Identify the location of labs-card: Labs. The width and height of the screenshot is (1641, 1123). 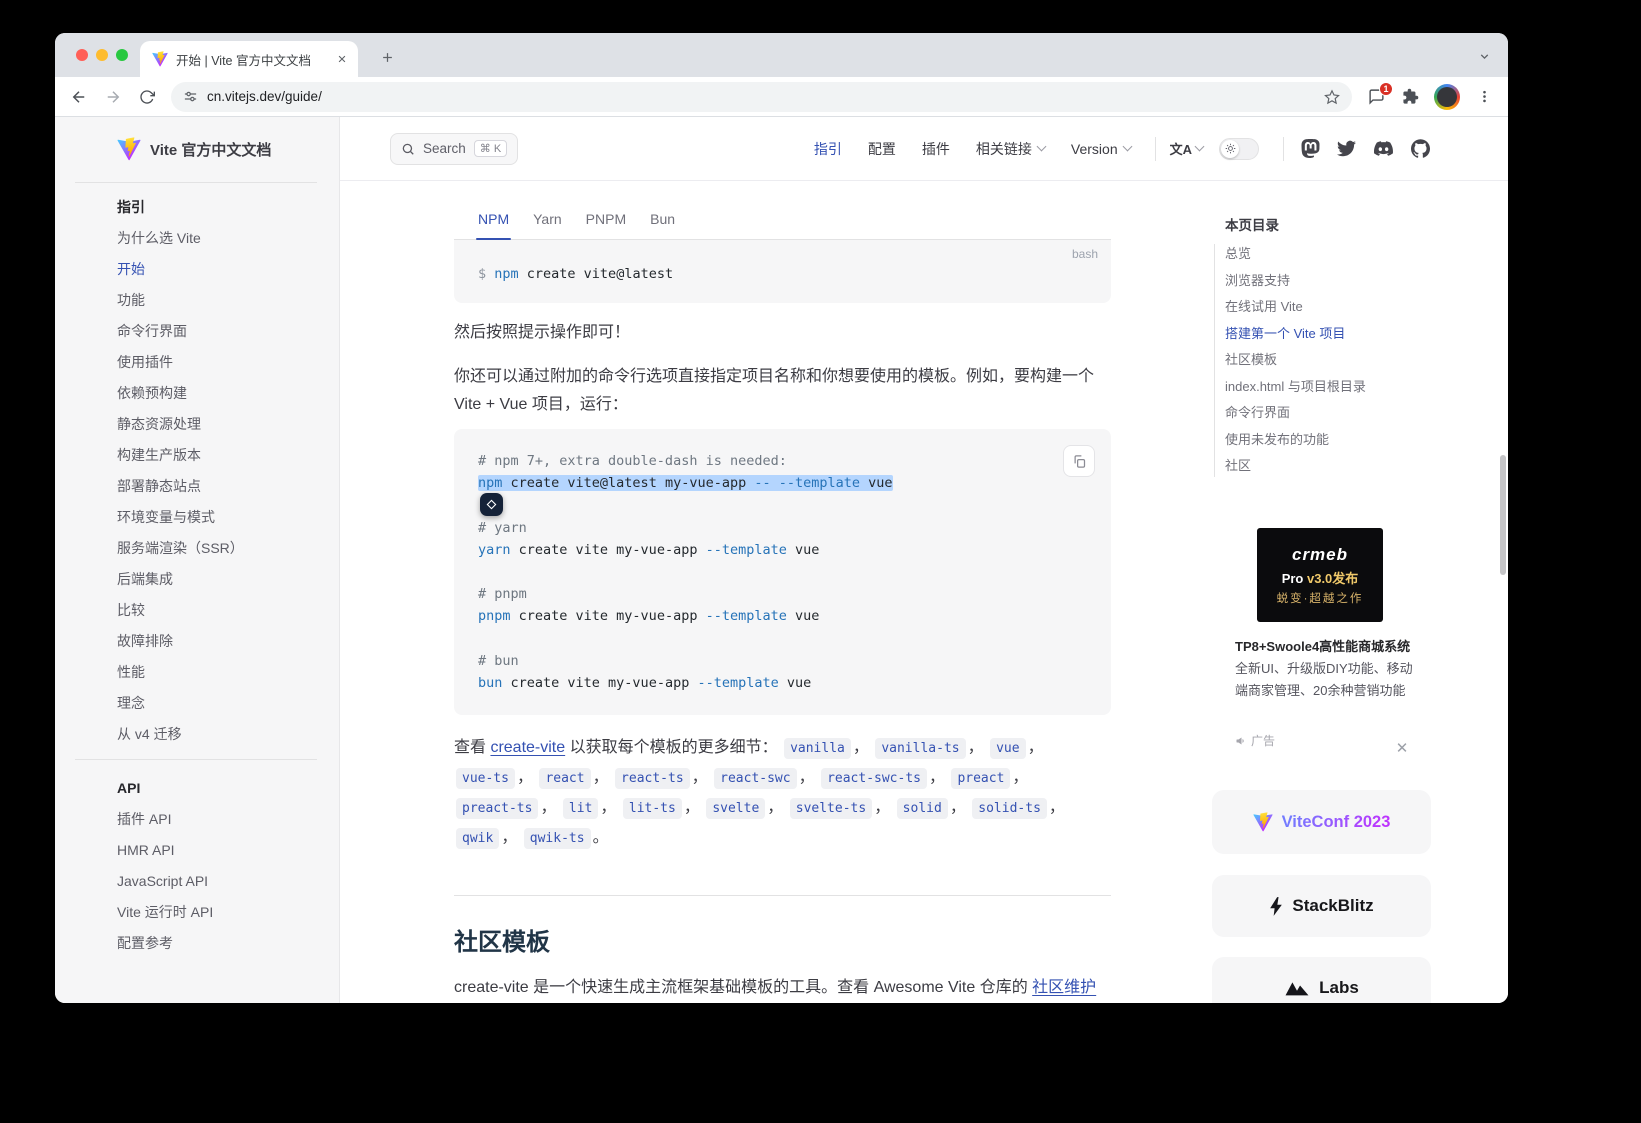
(1321, 980).